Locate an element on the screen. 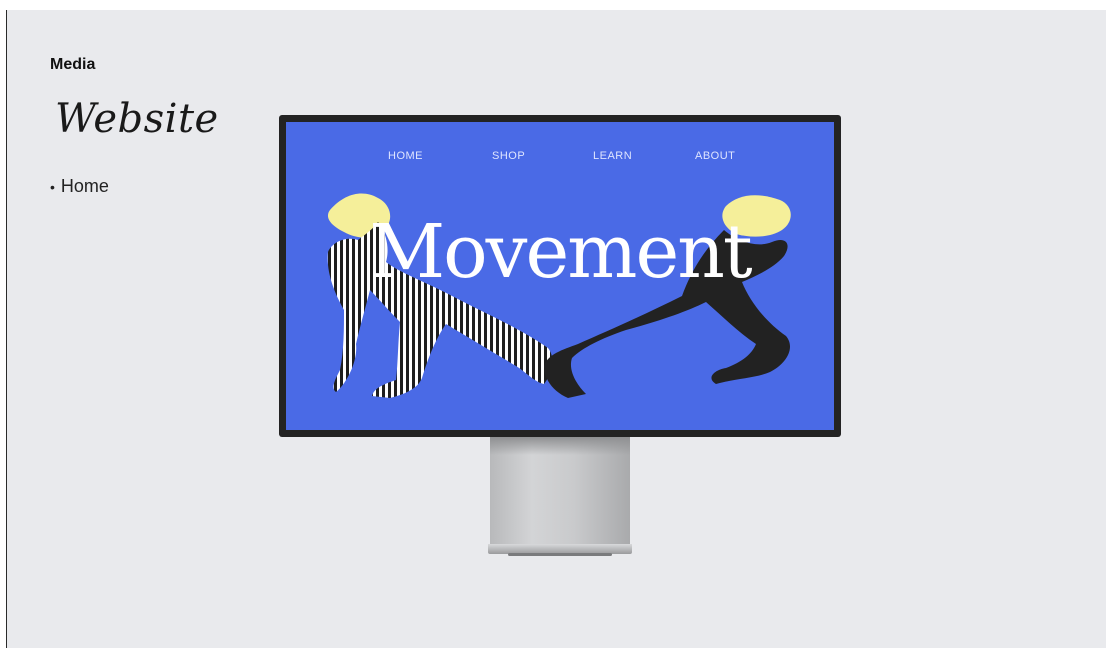 The width and height of the screenshot is (1106, 648). slide-left-rule is located at coordinates (6, 329).